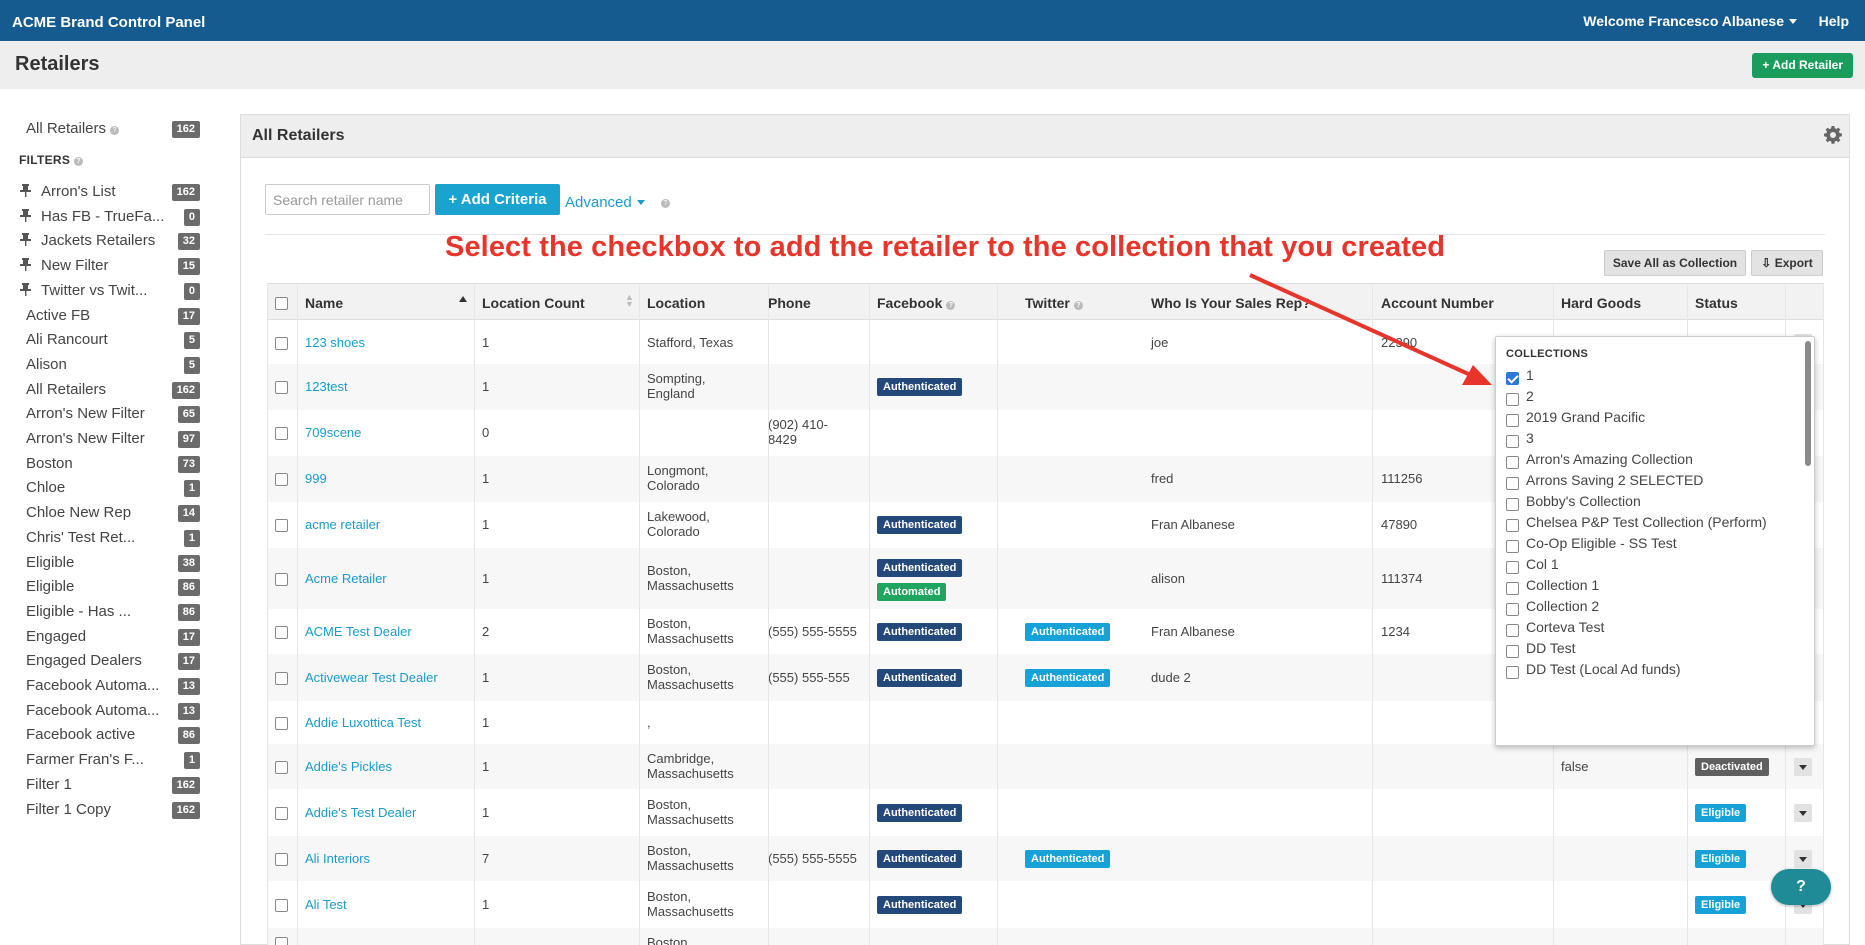  What do you see at coordinates (1615, 480) in the screenshot?
I see `collection-label: Arrons Saving 2 SELECTED` at bounding box center [1615, 480].